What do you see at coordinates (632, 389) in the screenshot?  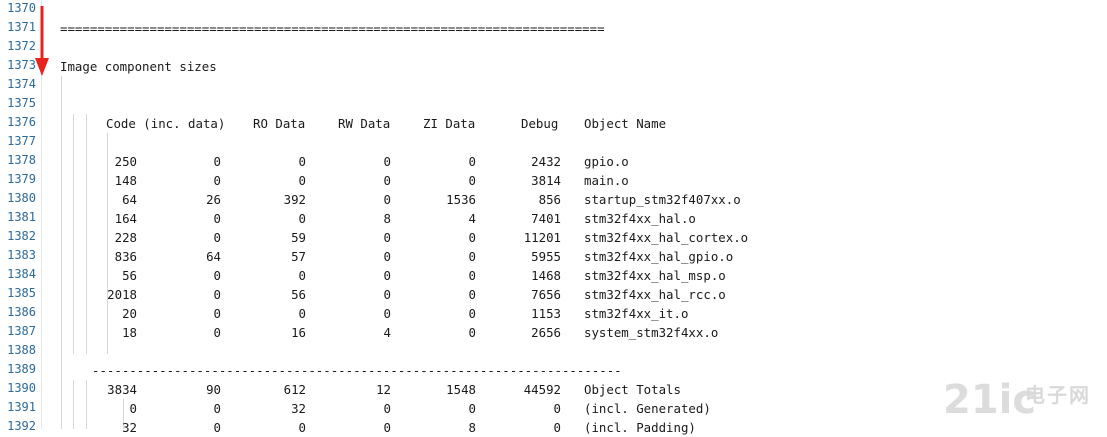 I see `cell-object-name: Object Totals` at bounding box center [632, 389].